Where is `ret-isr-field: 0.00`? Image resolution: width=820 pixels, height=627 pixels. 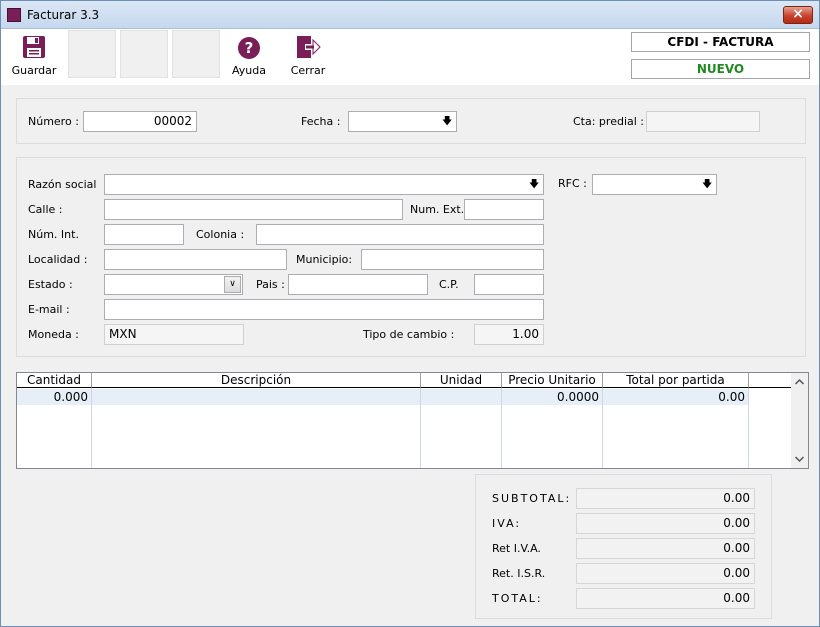
ret-isr-field: 0.00 is located at coordinates (665, 573).